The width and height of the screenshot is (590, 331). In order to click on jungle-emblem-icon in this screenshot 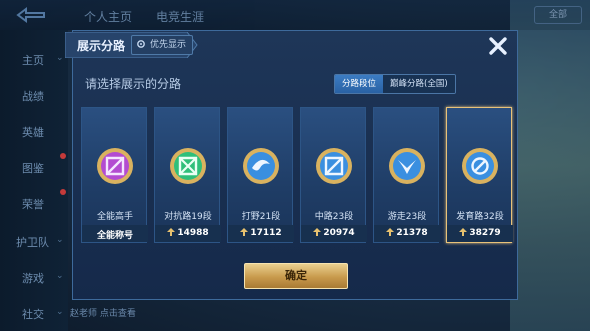, I will do `click(261, 166)`.